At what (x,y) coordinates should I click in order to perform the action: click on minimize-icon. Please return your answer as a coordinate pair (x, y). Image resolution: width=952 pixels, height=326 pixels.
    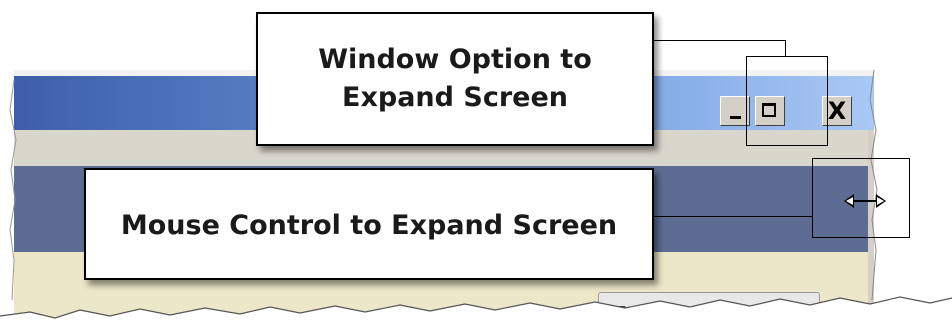
    Looking at the image, I should click on (735, 117).